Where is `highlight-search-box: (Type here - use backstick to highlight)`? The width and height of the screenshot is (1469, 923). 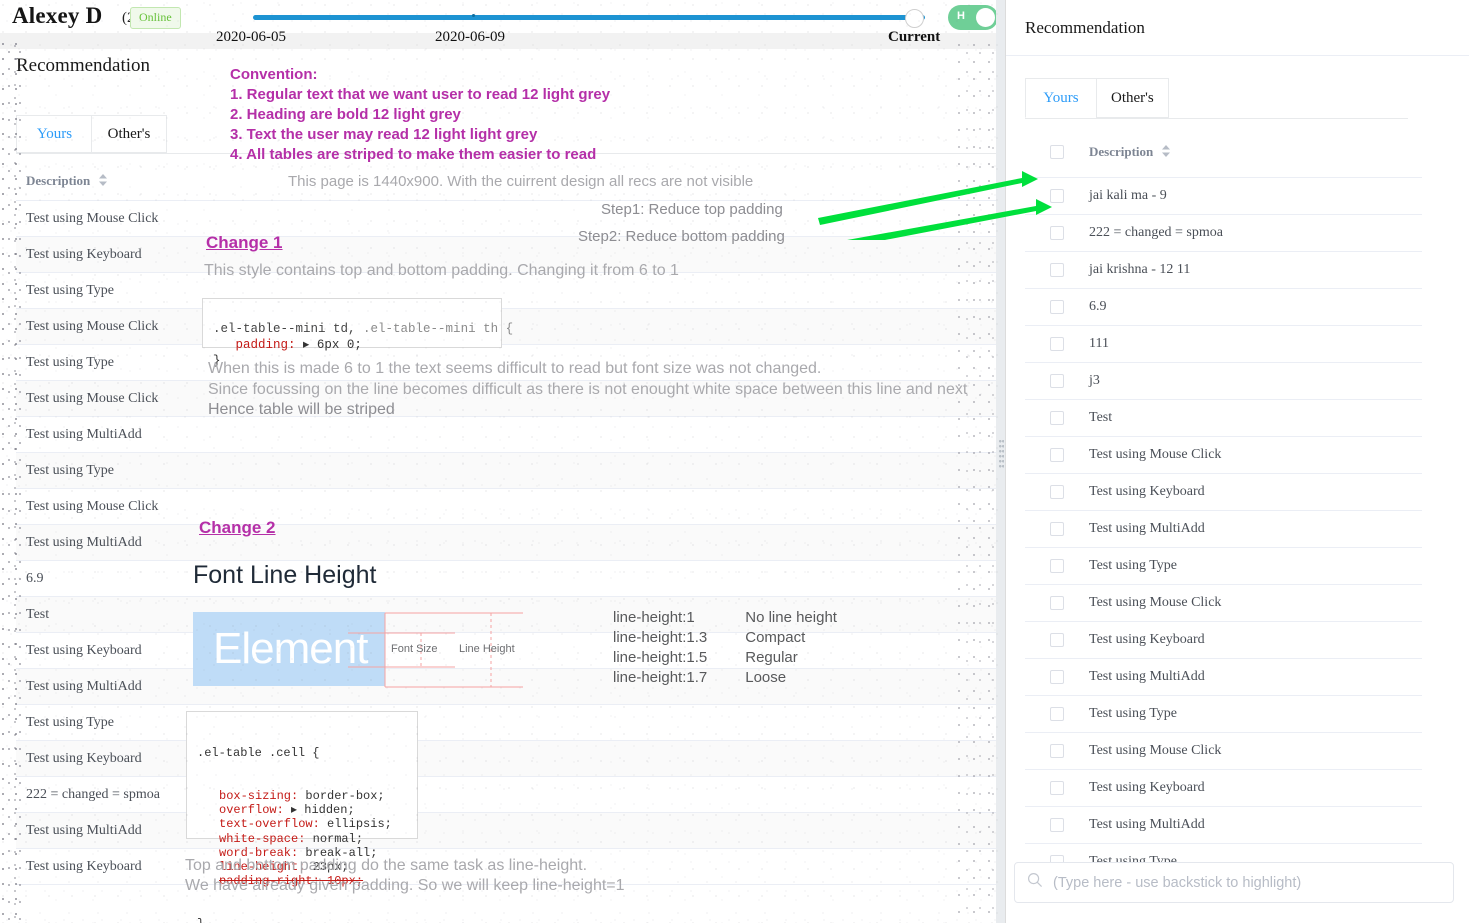 highlight-search-box: (Type here - use backstick to highlight) is located at coordinates (1234, 882).